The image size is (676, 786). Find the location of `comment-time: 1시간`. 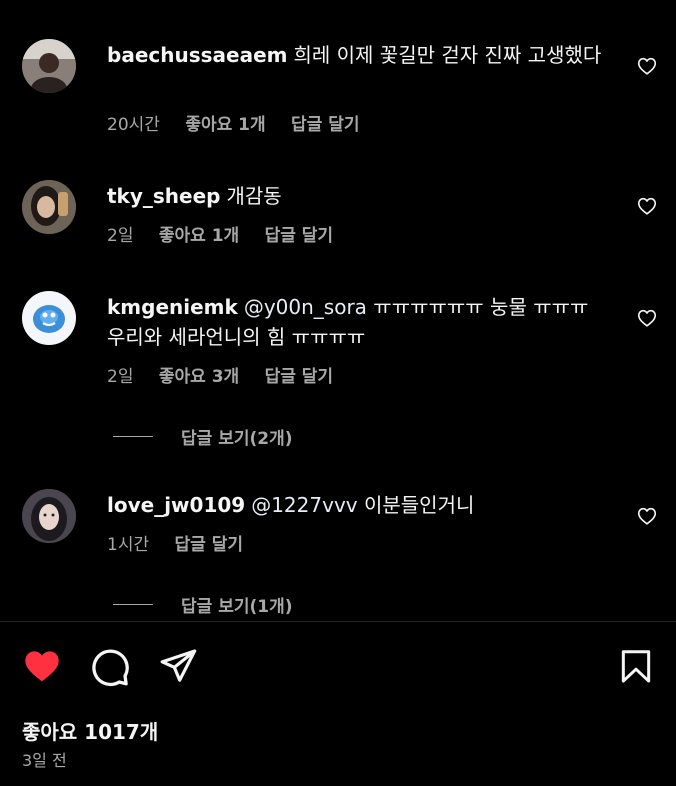

comment-time: 1시간 is located at coordinates (128, 545).